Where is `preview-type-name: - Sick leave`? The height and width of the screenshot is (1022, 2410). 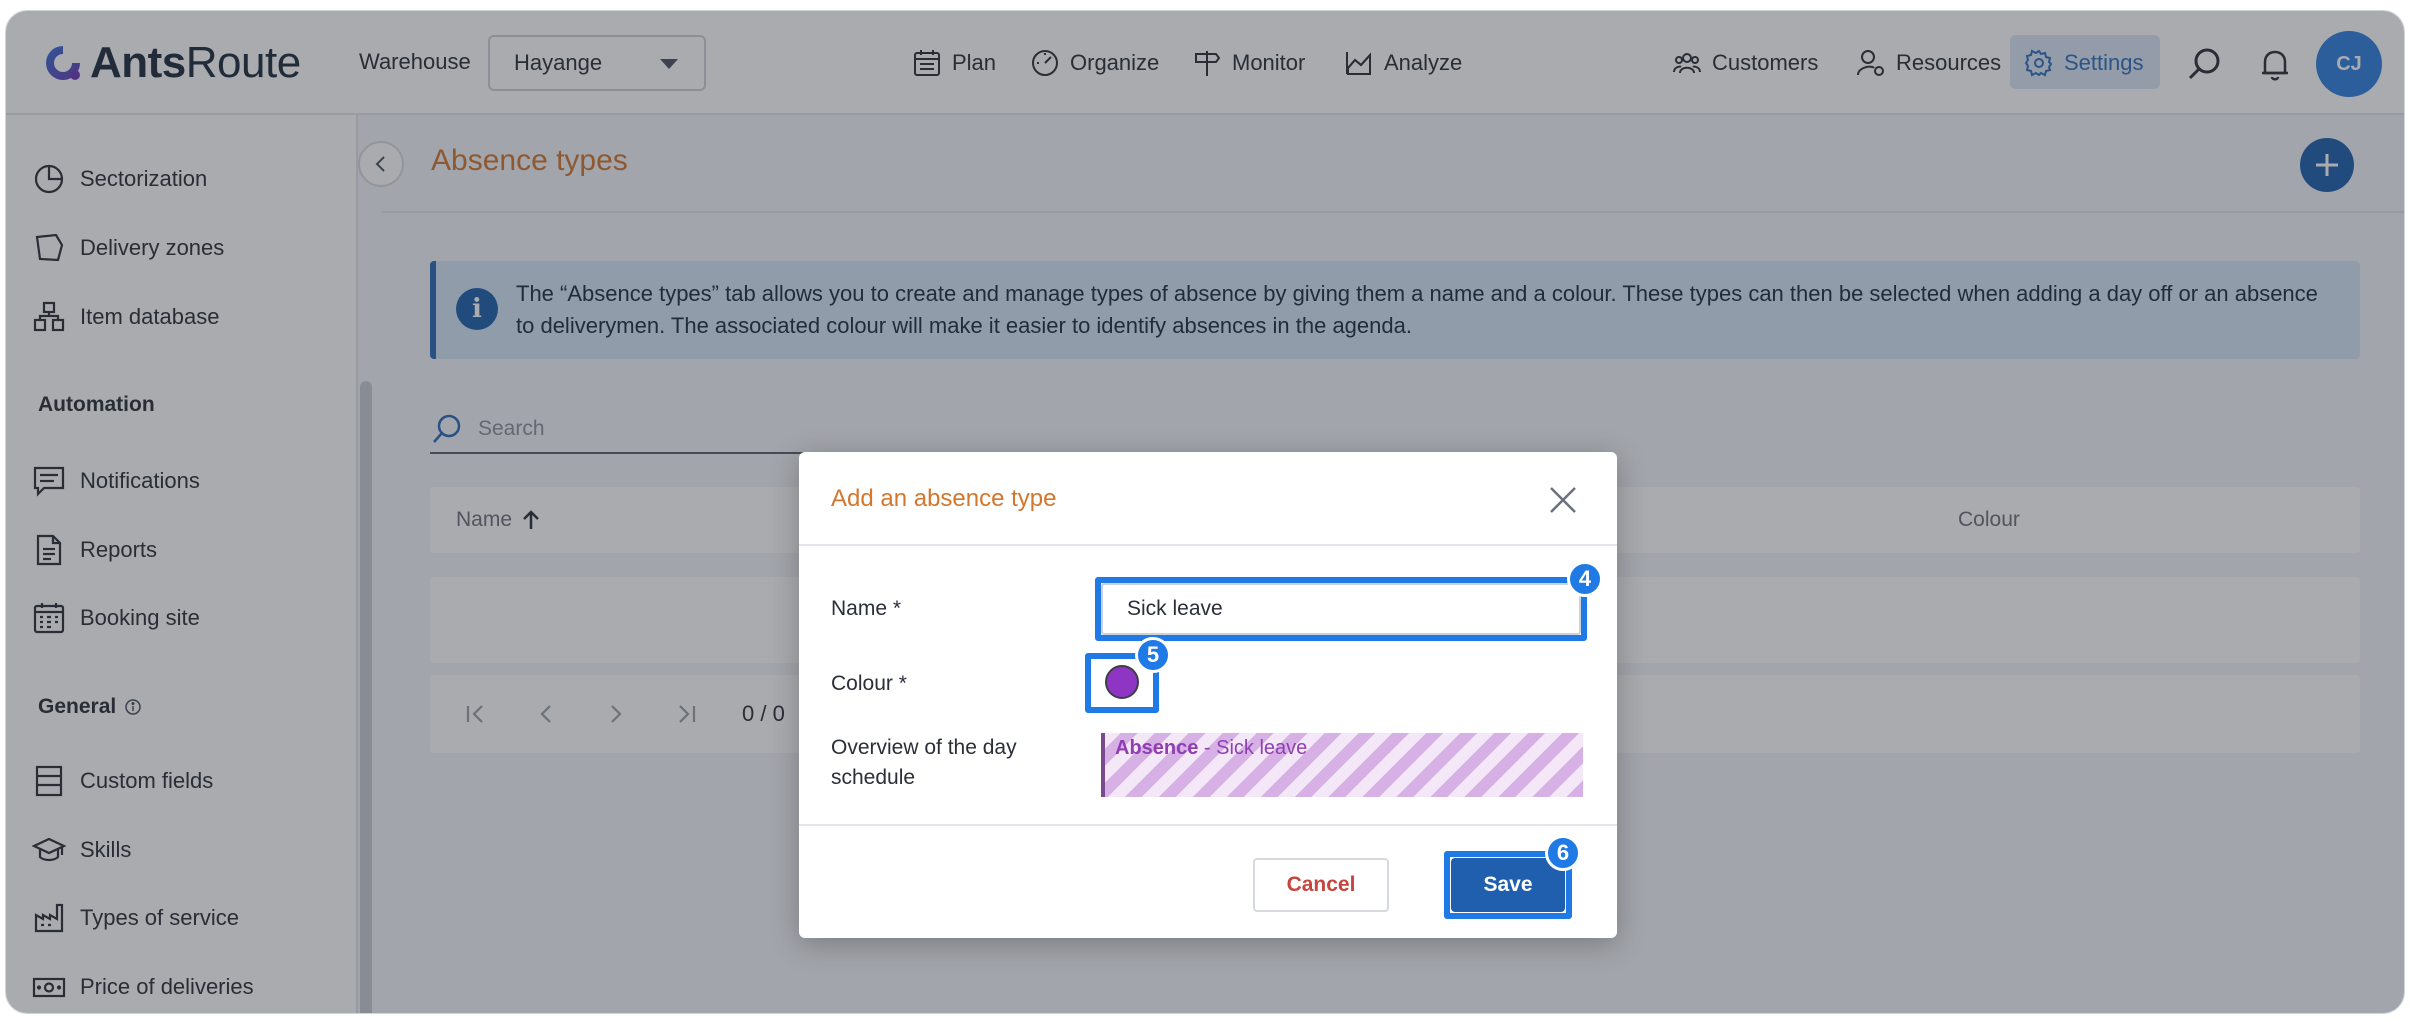 preview-type-name: - Sick leave is located at coordinates (1253, 748).